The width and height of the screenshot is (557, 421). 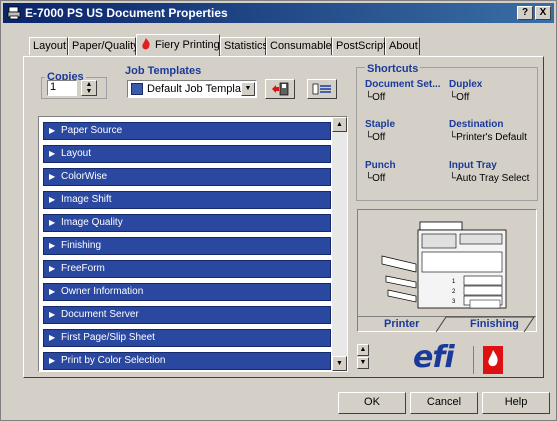 I want to click on job-template-value: Default Job Template, so click(x=199, y=89).